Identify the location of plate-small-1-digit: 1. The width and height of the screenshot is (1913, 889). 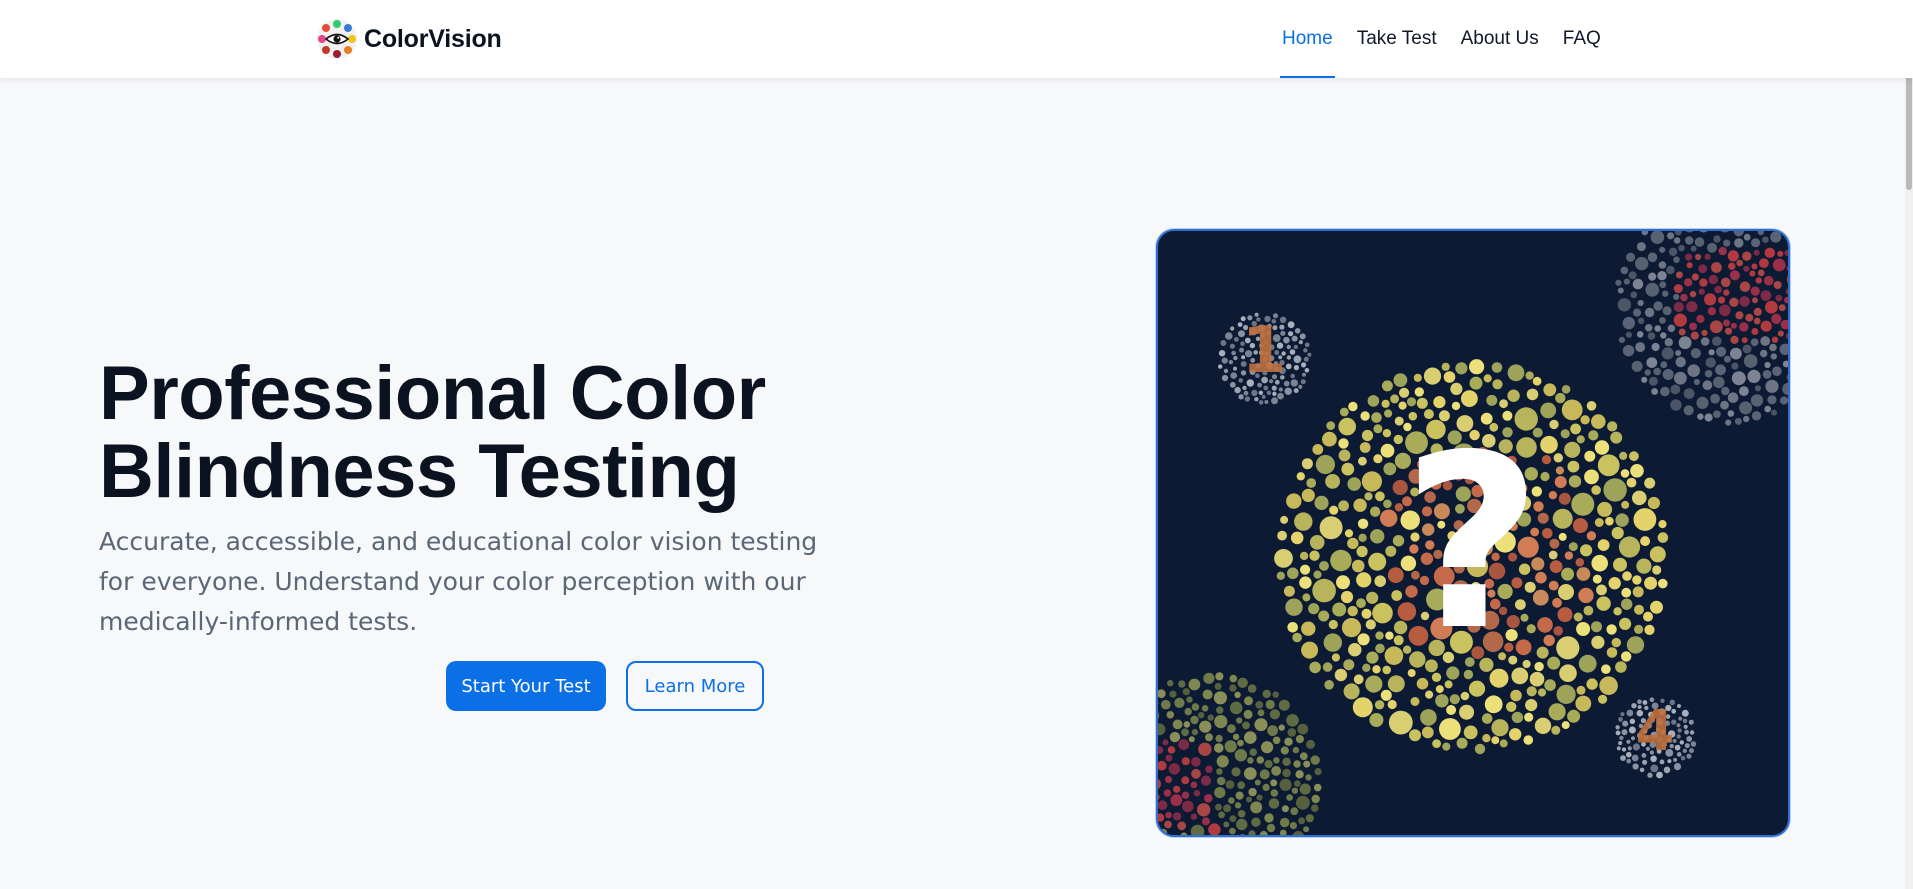
(1264, 351).